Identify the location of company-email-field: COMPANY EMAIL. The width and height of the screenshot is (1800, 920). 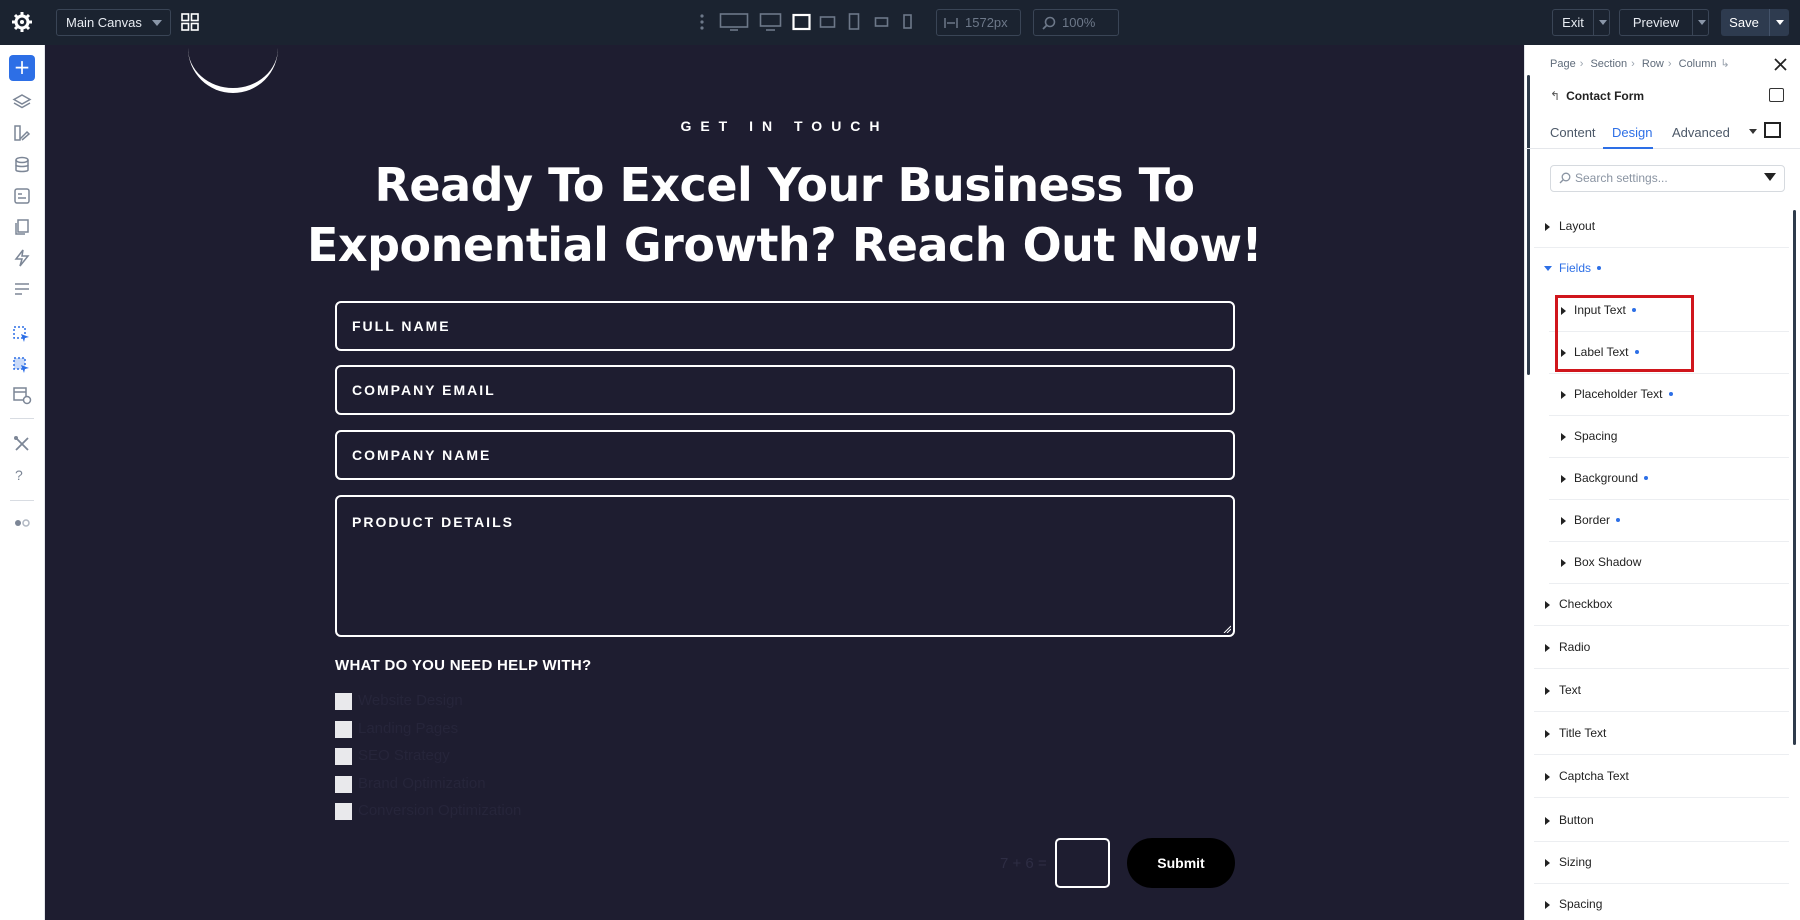
(785, 390).